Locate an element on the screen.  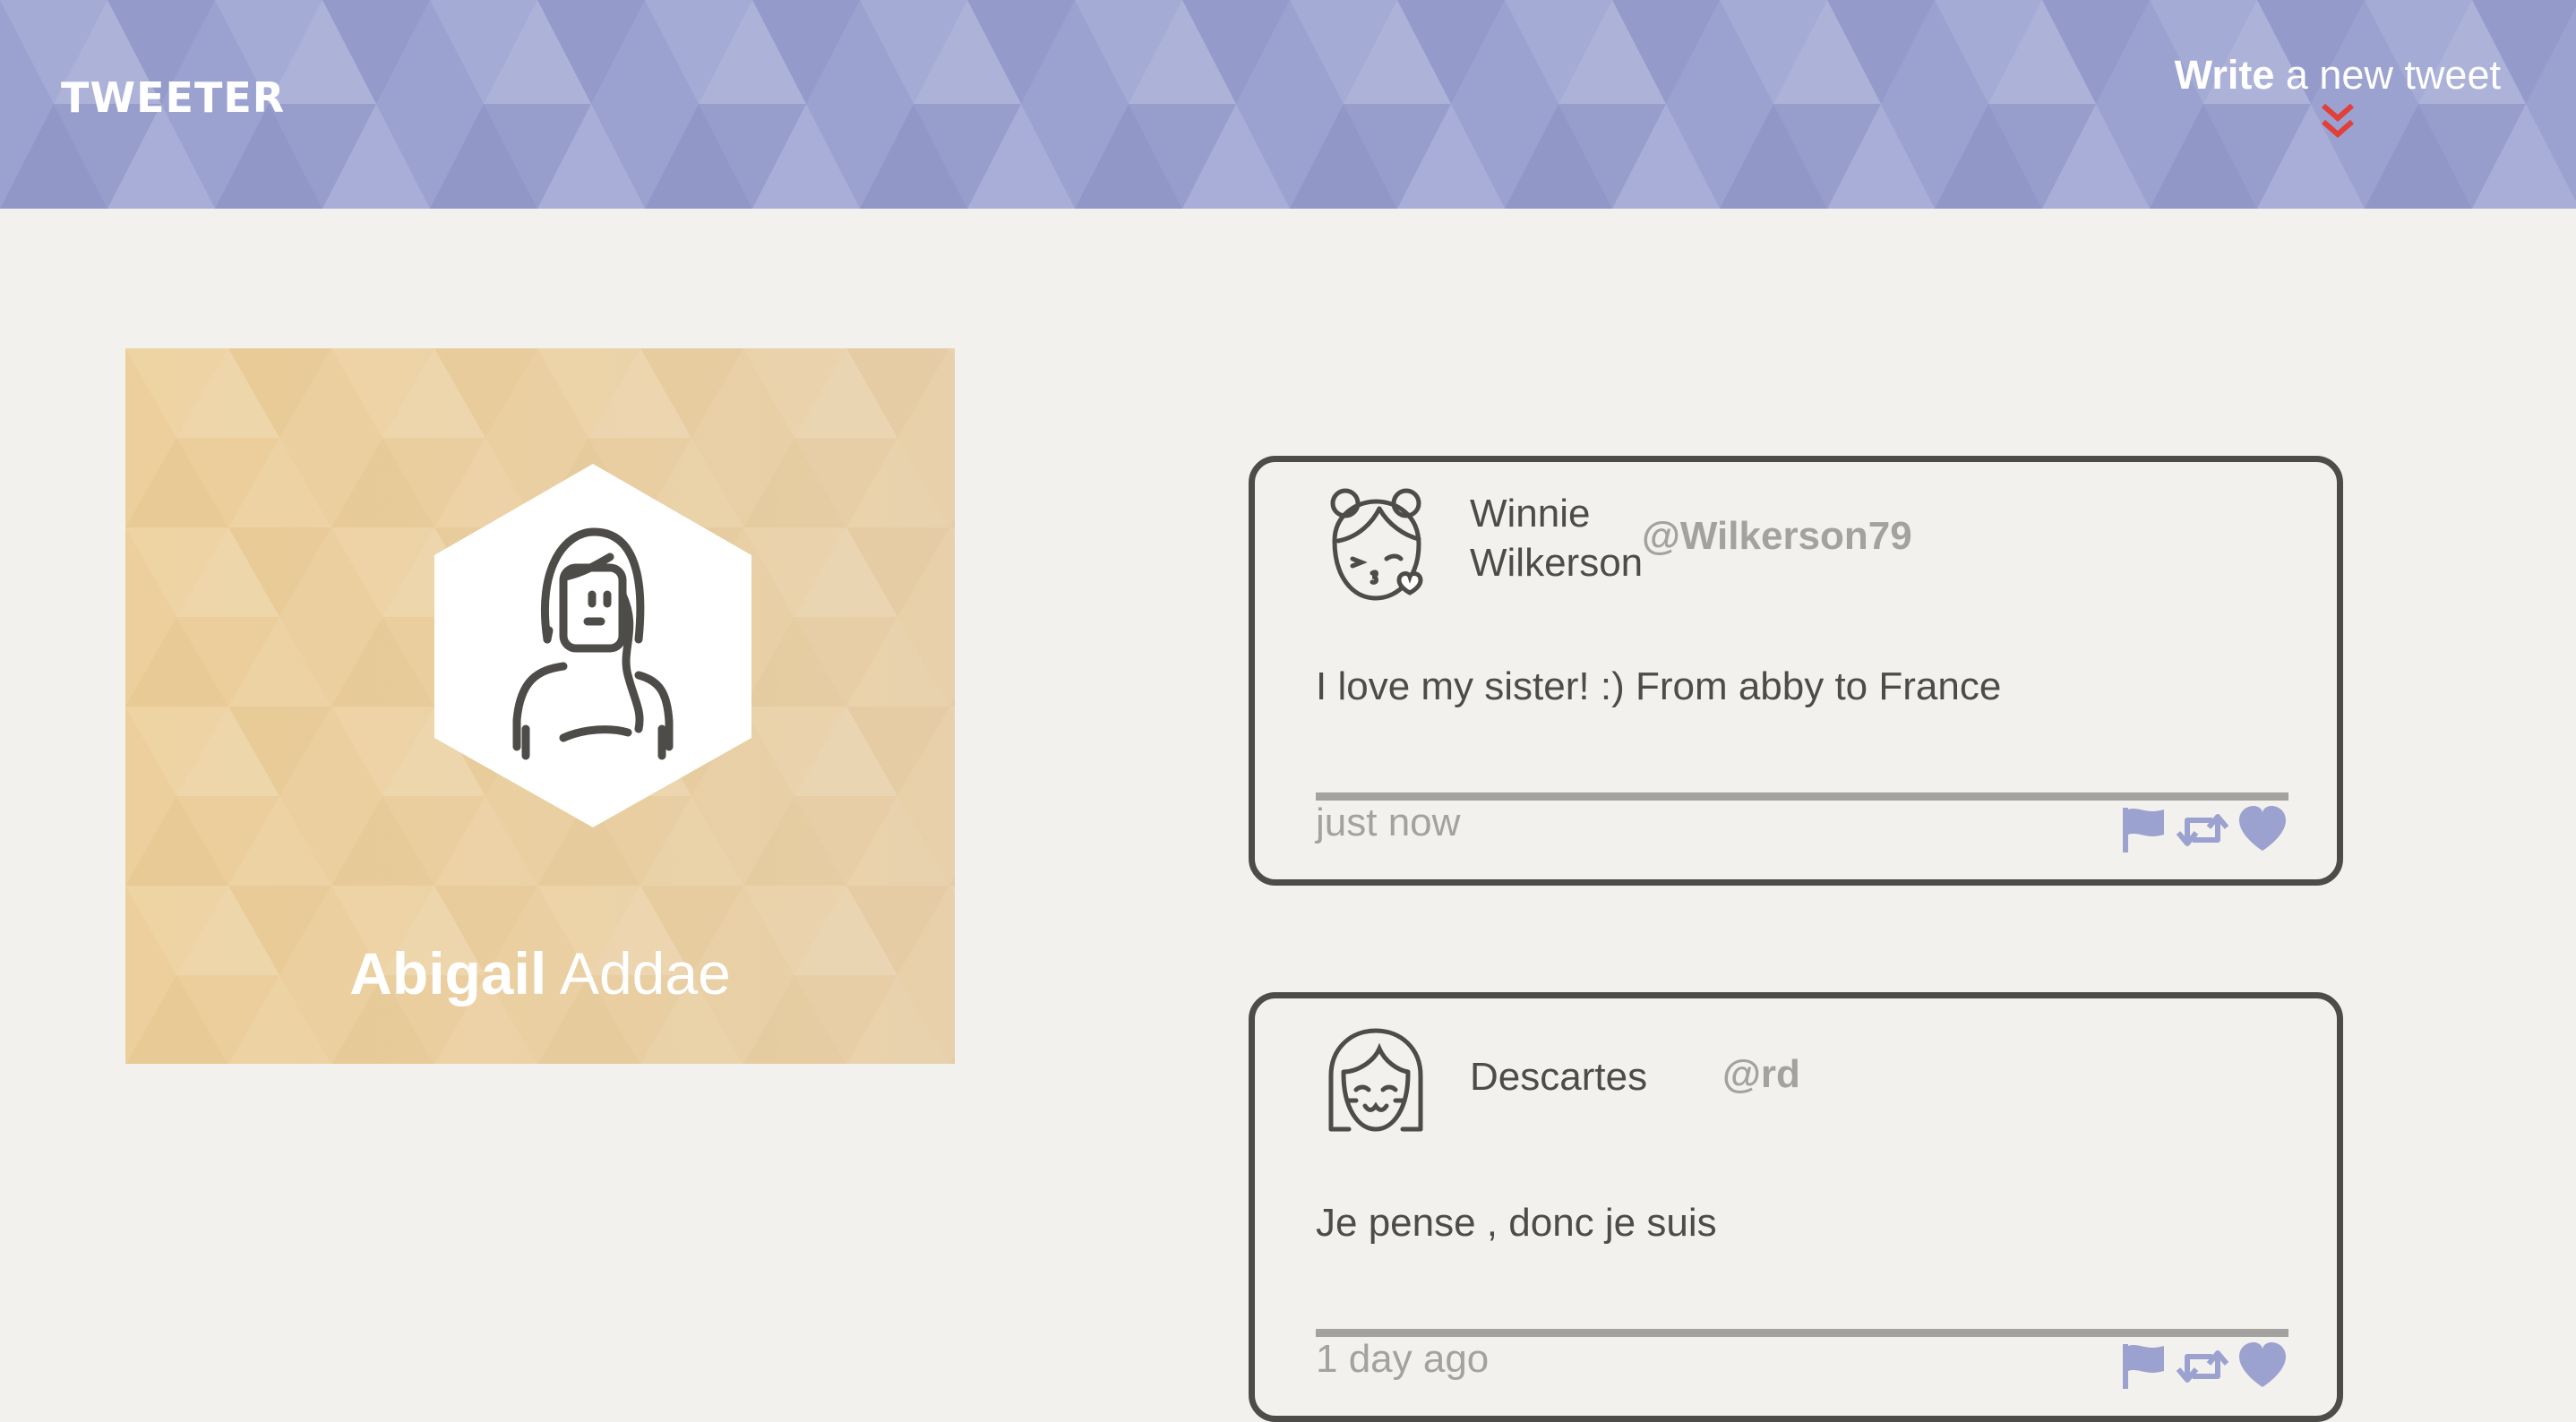
top-navbar: TWEETER Write a new tweet is located at coordinates (1288, 104).